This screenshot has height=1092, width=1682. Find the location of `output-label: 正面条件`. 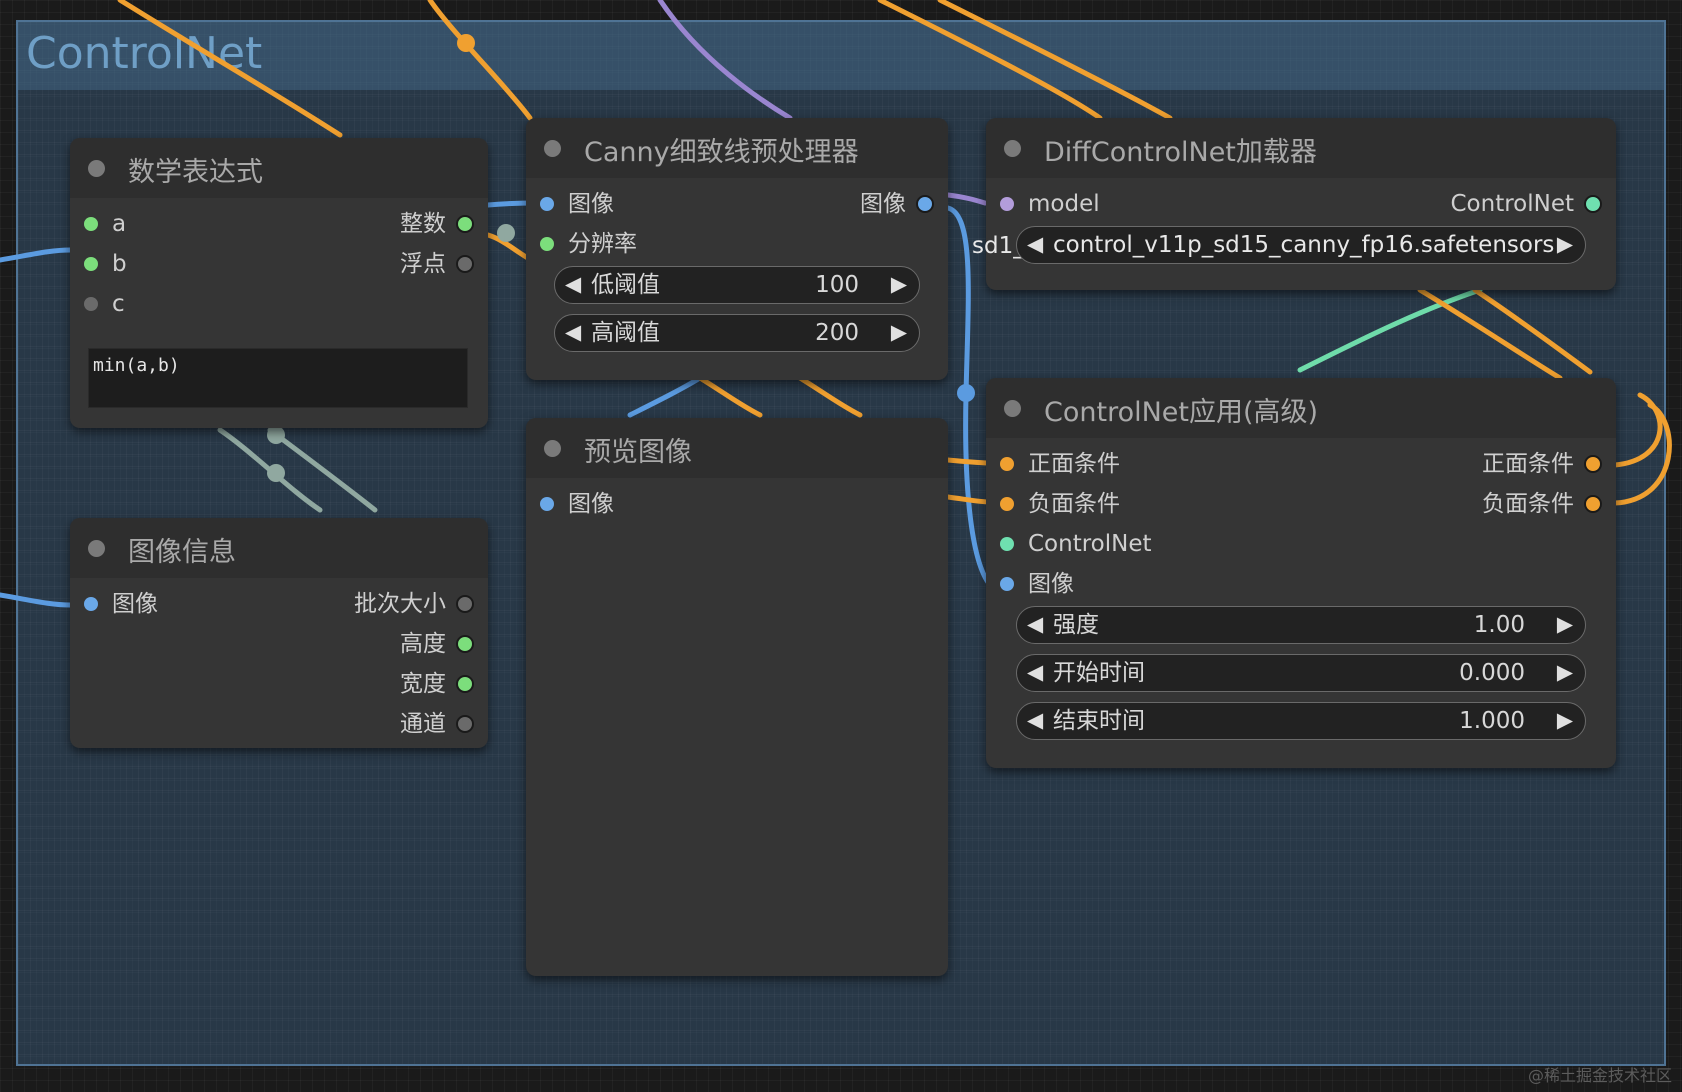

output-label: 正面条件 is located at coordinates (1528, 464).